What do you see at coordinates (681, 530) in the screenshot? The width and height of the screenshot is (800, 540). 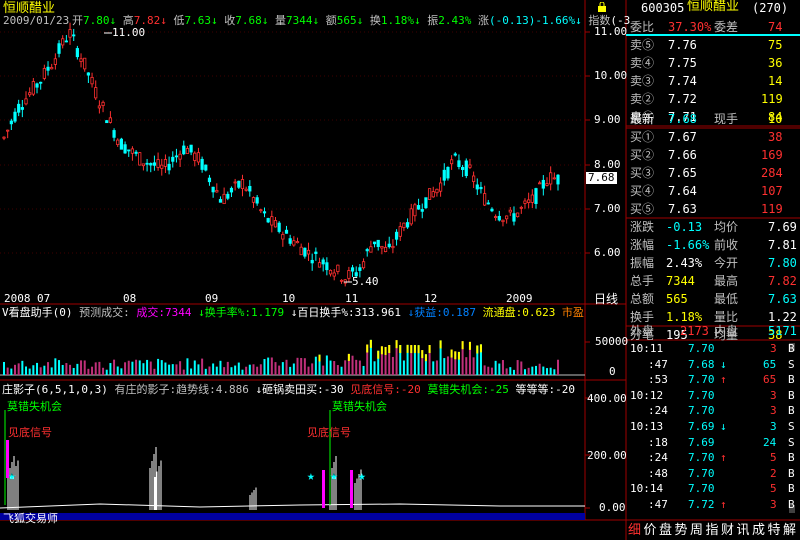 I see `bottom-tab-3: 势` at bounding box center [681, 530].